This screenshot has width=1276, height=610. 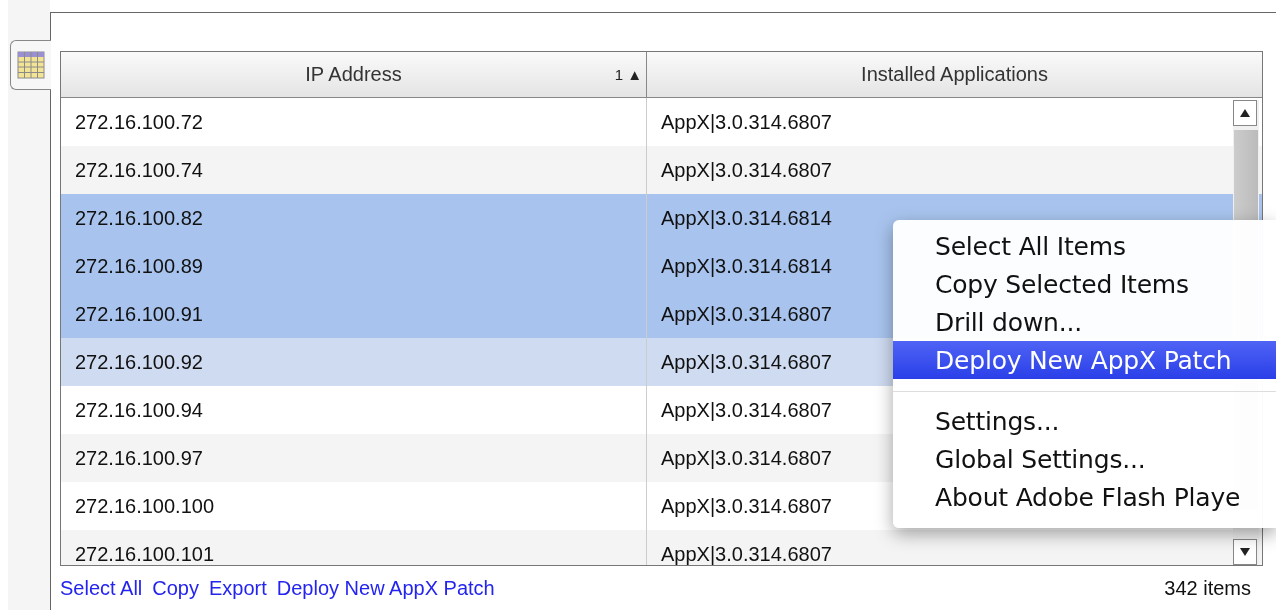 I want to click on table-cell: 272.16.100.92, so click(x=139, y=362).